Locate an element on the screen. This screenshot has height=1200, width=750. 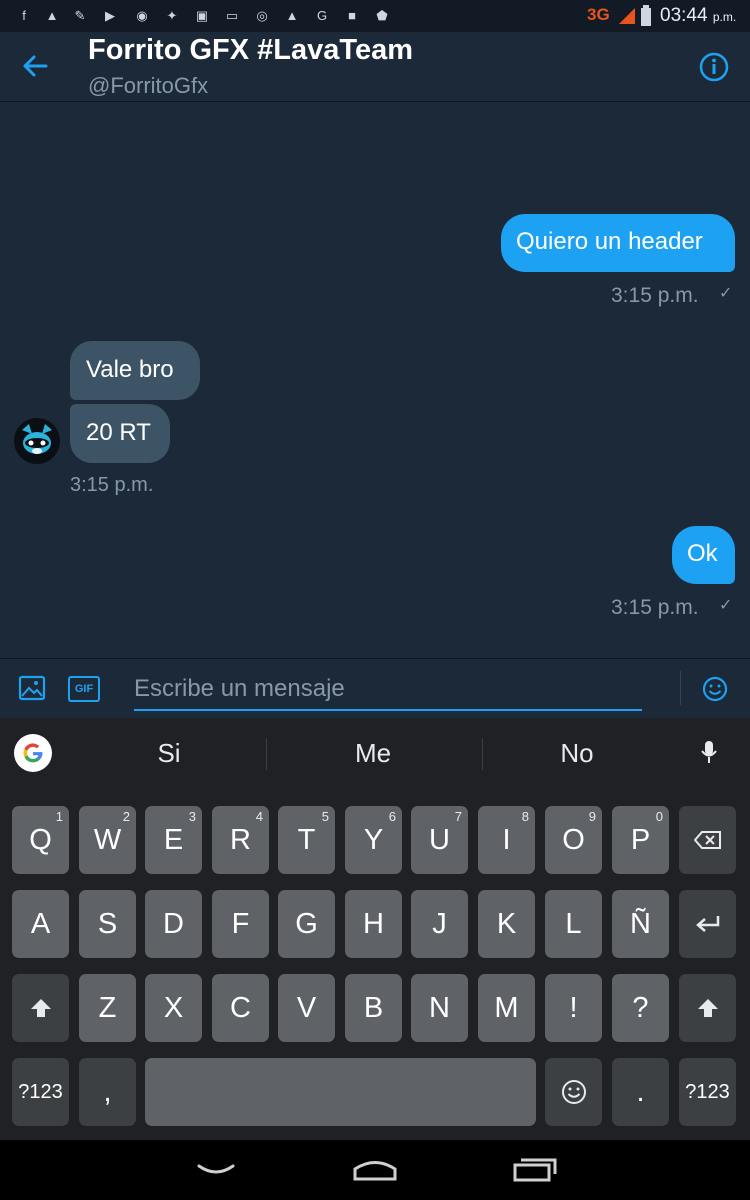
key-e: E3 is located at coordinates (173, 840).